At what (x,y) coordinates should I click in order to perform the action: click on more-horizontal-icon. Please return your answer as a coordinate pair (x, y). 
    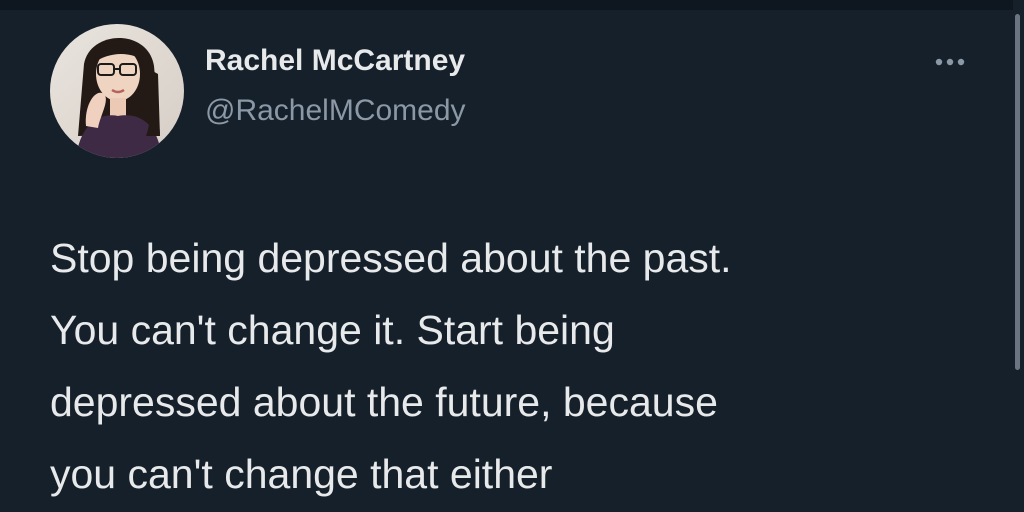
    Looking at the image, I should click on (950, 62).